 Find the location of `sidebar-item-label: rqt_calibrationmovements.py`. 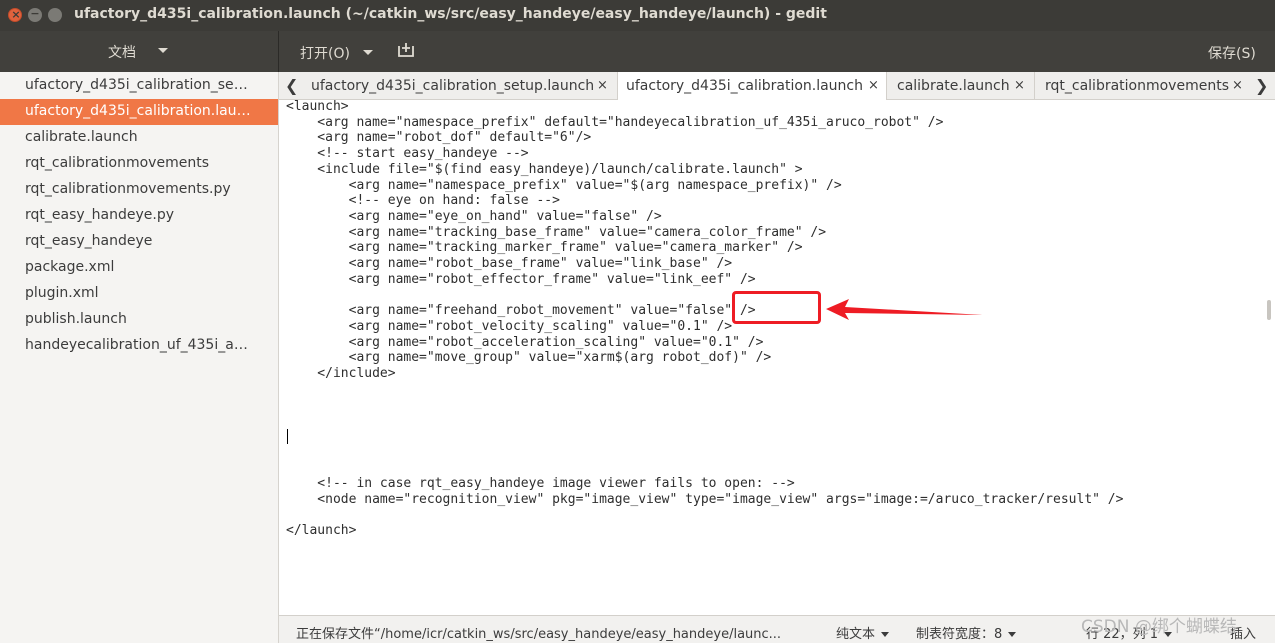

sidebar-item-label: rqt_calibrationmovements.py is located at coordinates (128, 189).